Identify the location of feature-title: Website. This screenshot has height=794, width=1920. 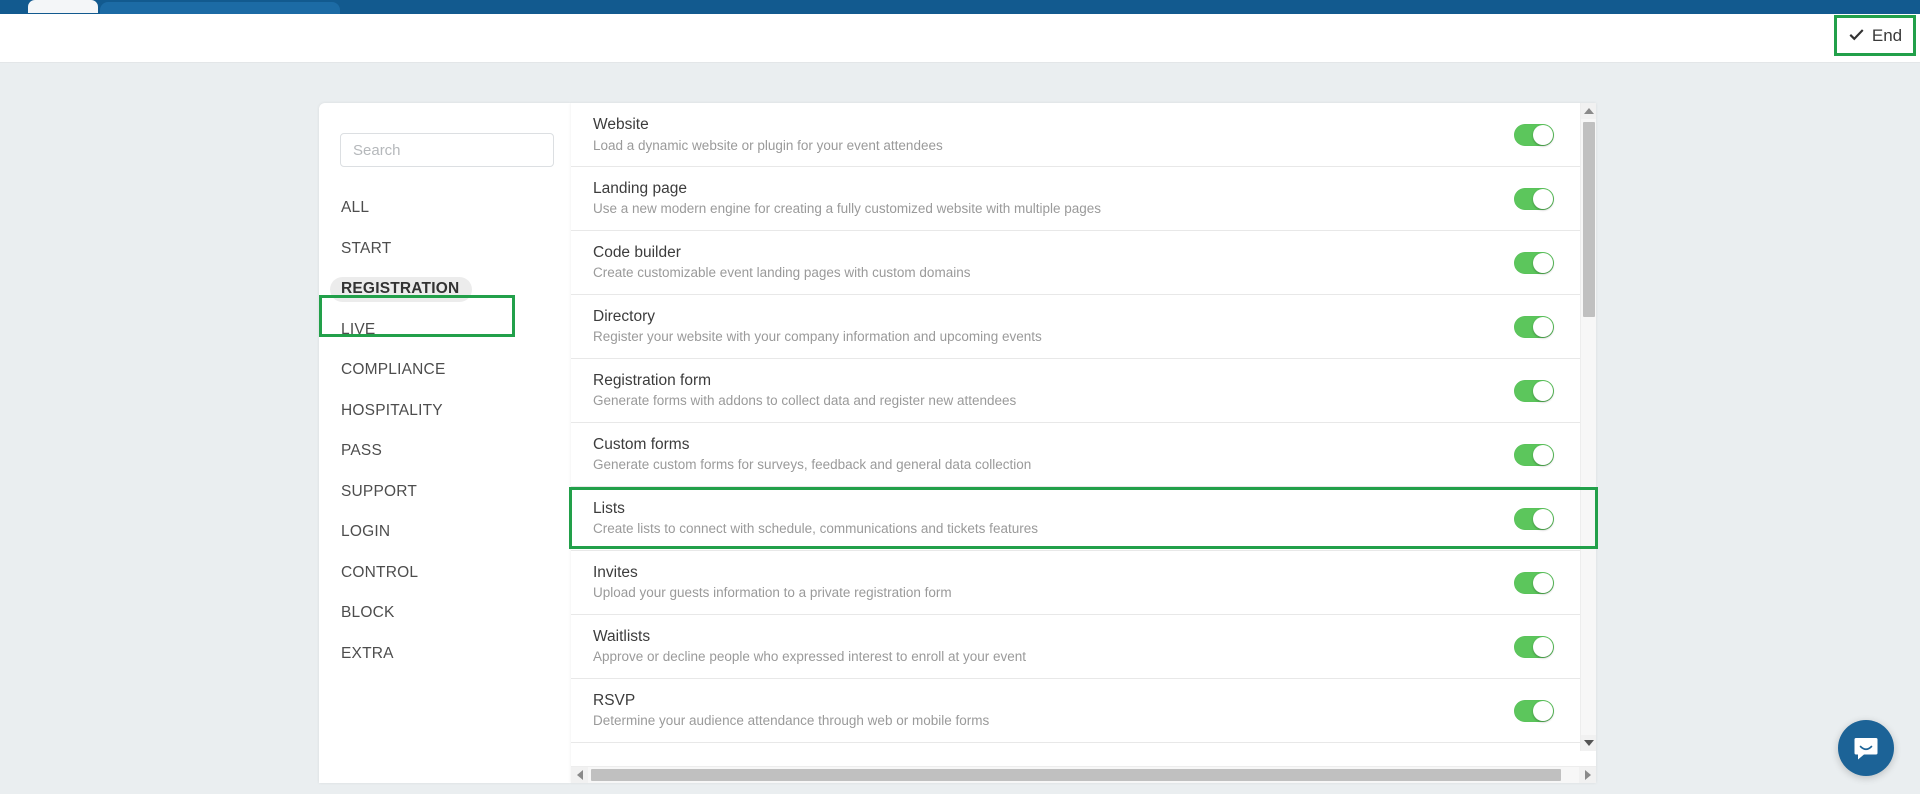
(621, 125).